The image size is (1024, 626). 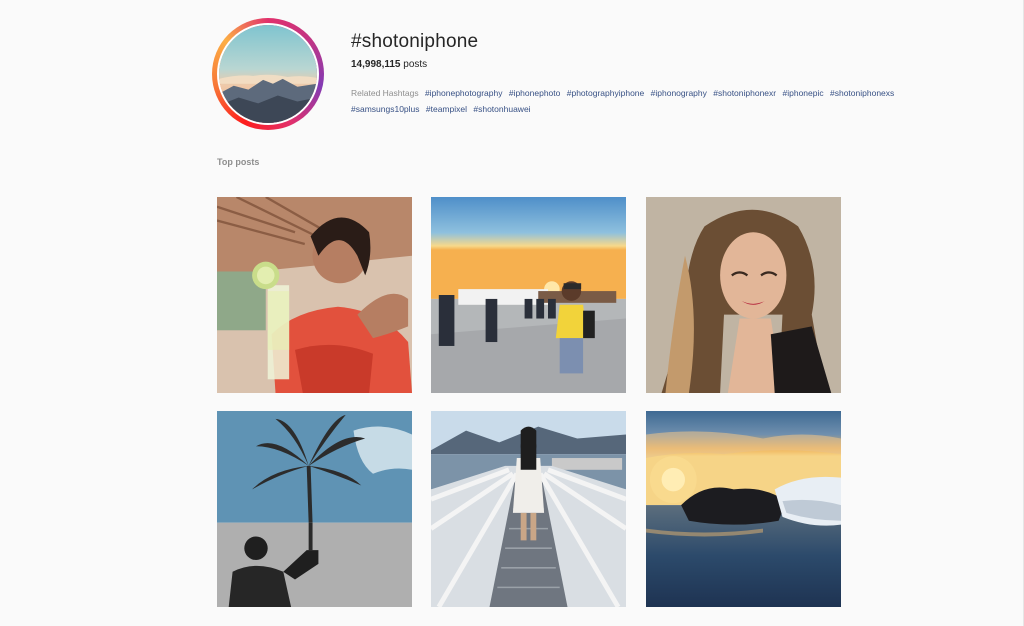 I want to click on post-image-boardwalk-sunset, so click(x=528, y=295).